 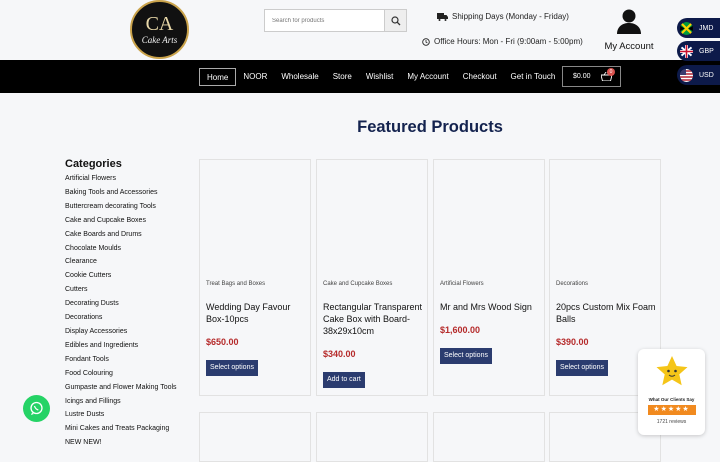 I want to click on search-box, so click(x=335, y=20).